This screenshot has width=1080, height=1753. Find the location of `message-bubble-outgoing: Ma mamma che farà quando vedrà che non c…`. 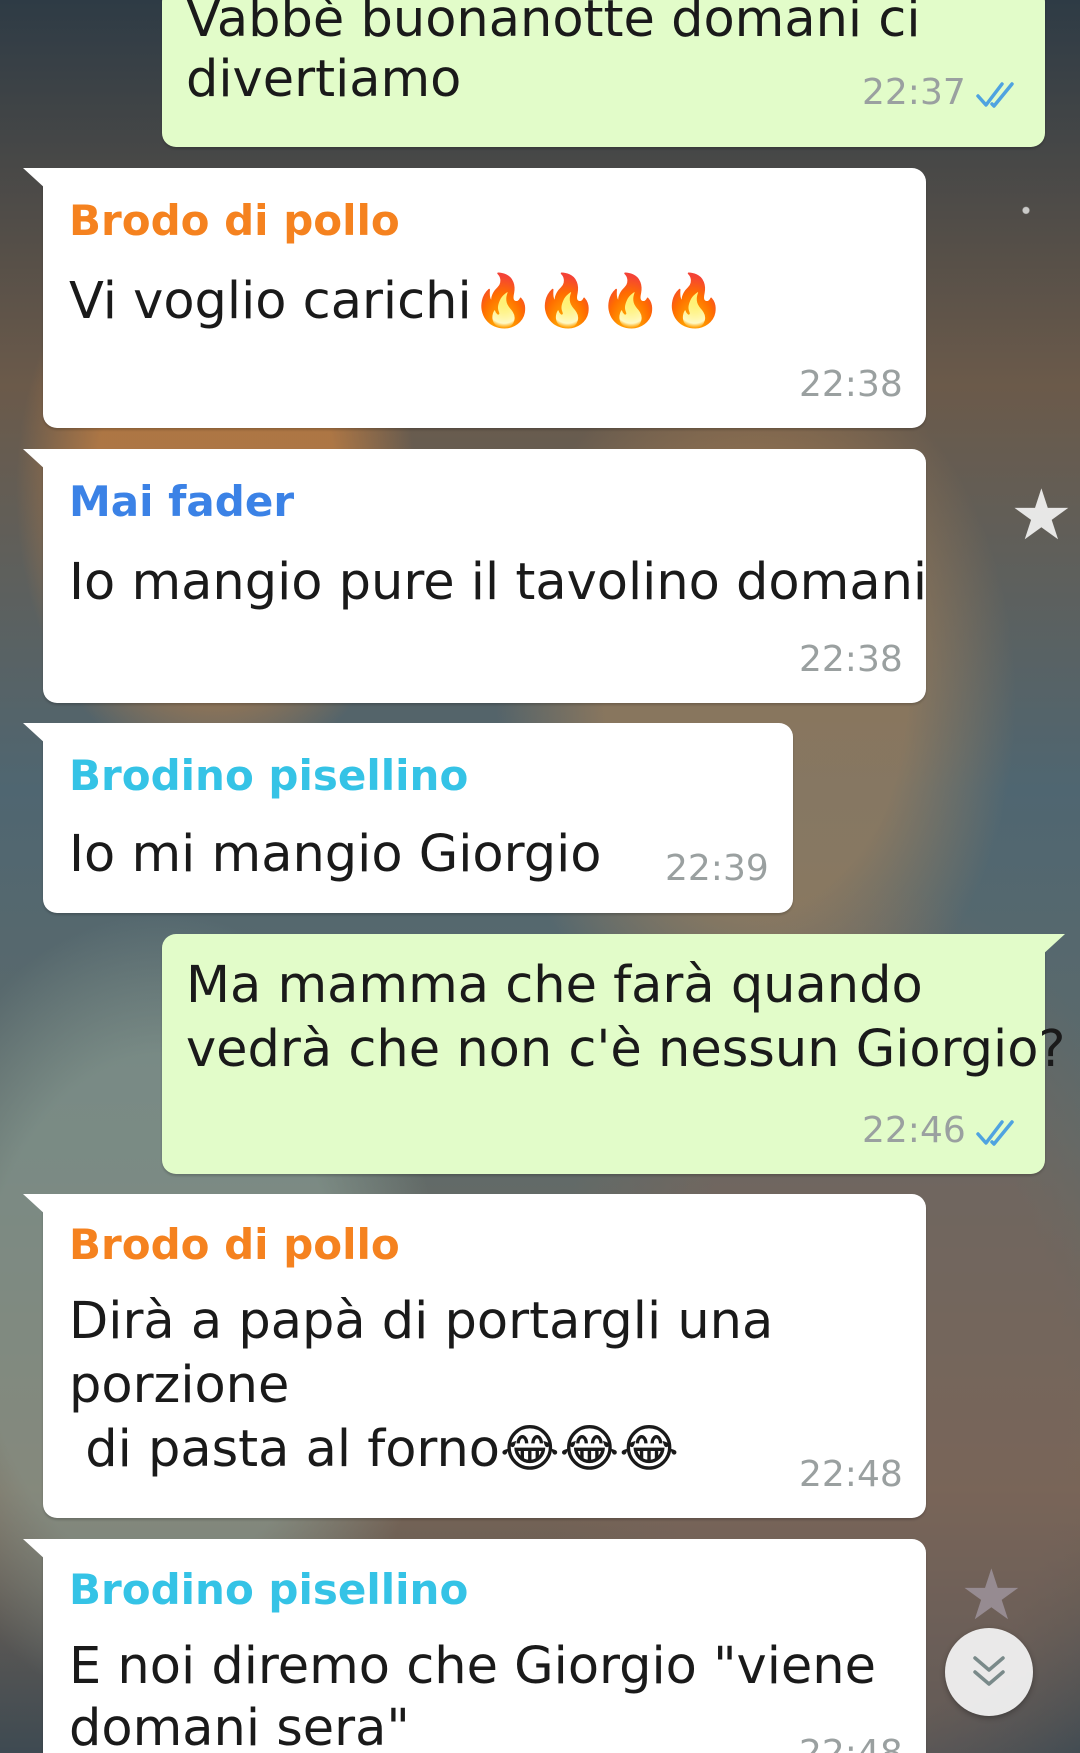

message-bubble-outgoing: Ma mamma che farà quando vedrà che non c… is located at coordinates (614, 1054).